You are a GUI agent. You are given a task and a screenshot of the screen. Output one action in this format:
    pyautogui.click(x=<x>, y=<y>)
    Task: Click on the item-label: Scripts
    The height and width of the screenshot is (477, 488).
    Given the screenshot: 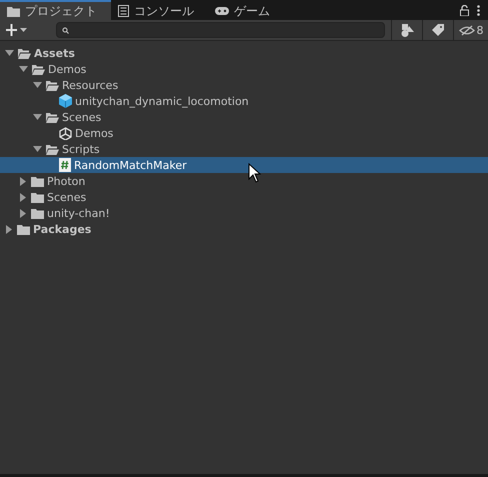 What is the action you would take?
    pyautogui.click(x=81, y=149)
    